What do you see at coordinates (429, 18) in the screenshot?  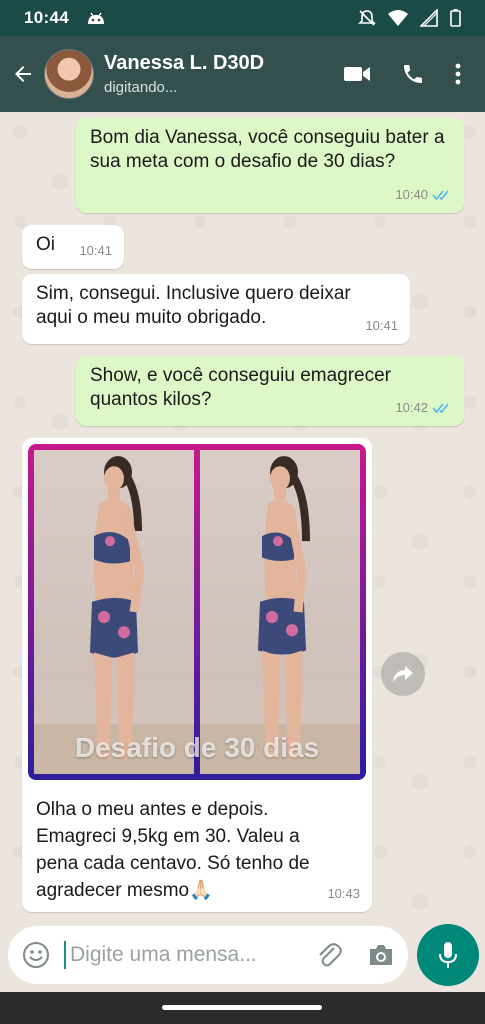 I see `signal-icon` at bounding box center [429, 18].